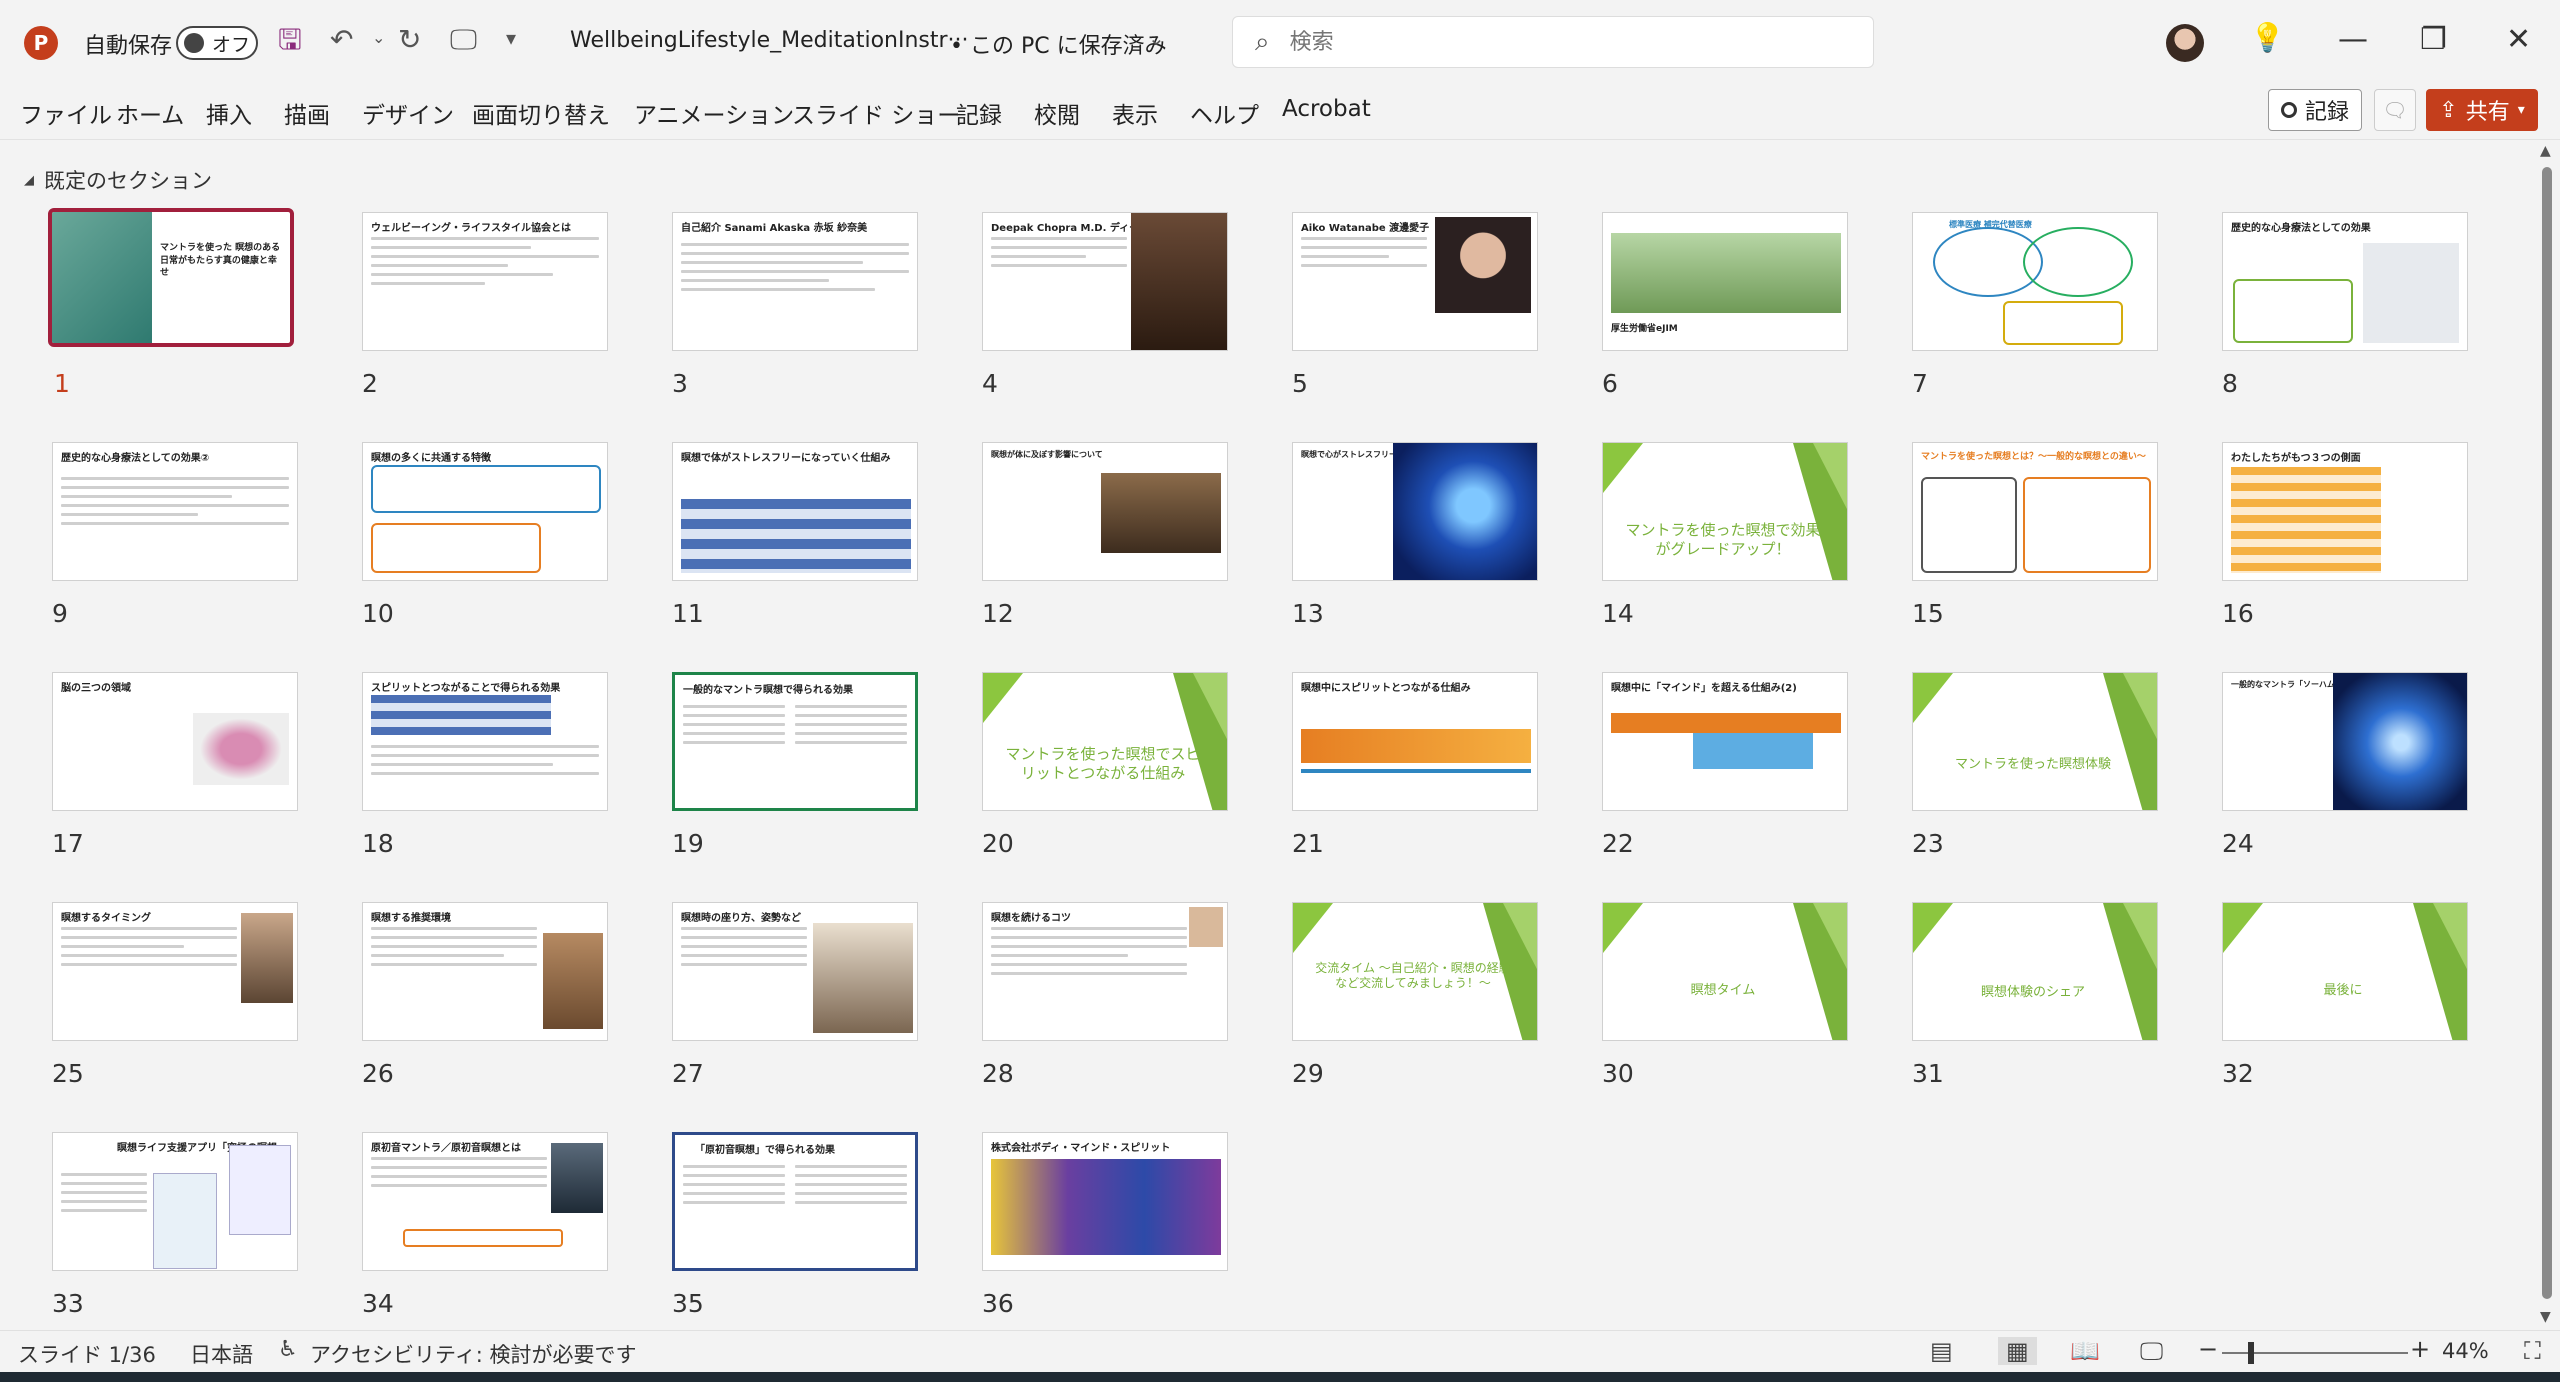 This screenshot has width=2560, height=1382. What do you see at coordinates (2035, 741) in the screenshot?
I see `slide-thumbnail-23: マントラを使った瞑想体験` at bounding box center [2035, 741].